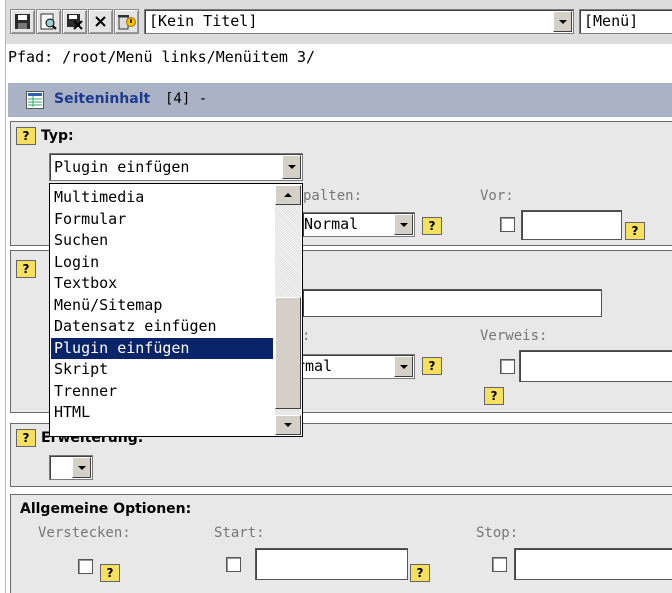 This screenshot has width=672, height=593. Describe the element at coordinates (333, 196) in the screenshot. I see `columns-label: palten:` at that location.